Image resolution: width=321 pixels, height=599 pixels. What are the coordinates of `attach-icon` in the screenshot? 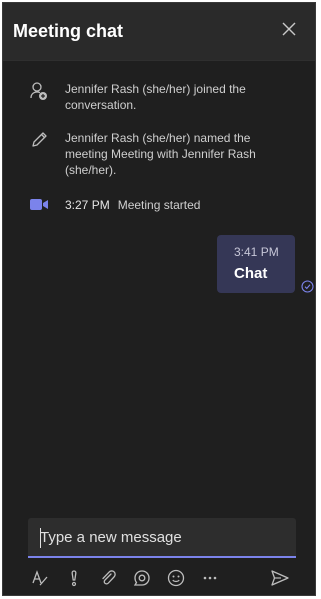 It's located at (108, 578).